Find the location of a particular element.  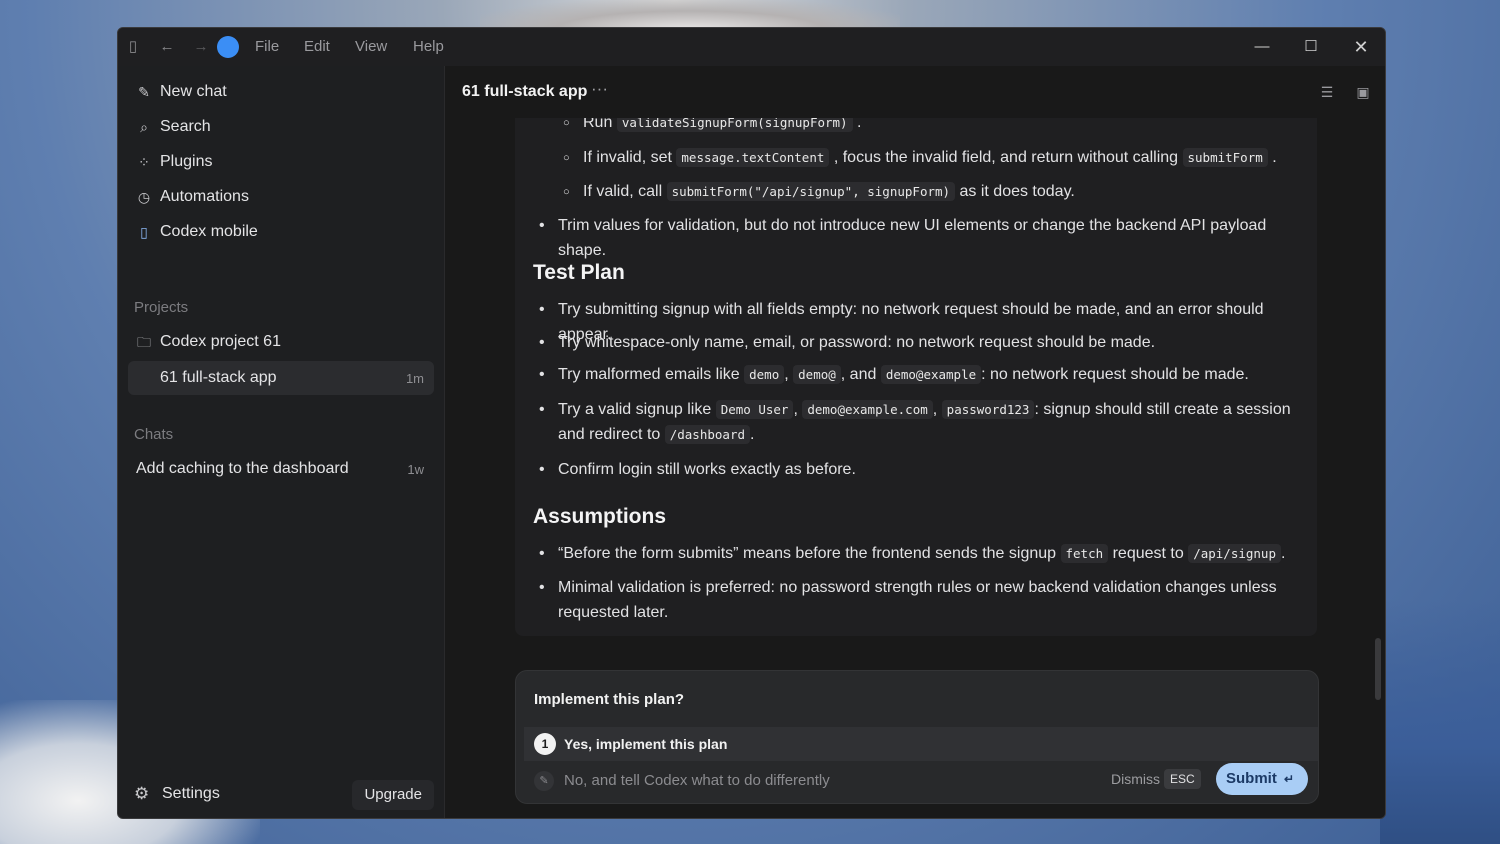

edit-icon: ✎ is located at coordinates (144, 92).